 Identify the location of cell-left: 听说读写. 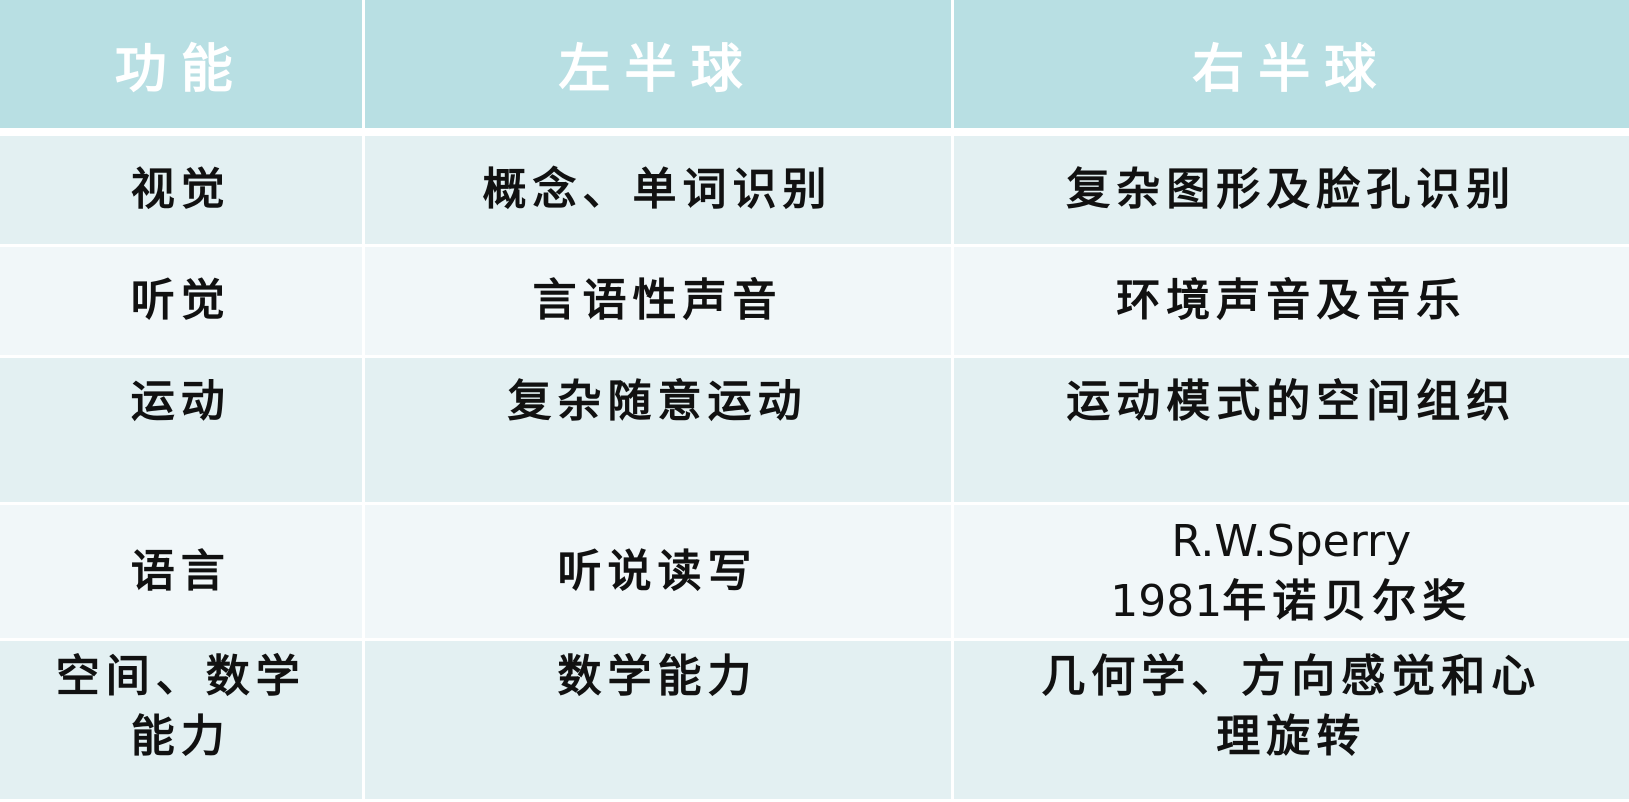
(657, 572).